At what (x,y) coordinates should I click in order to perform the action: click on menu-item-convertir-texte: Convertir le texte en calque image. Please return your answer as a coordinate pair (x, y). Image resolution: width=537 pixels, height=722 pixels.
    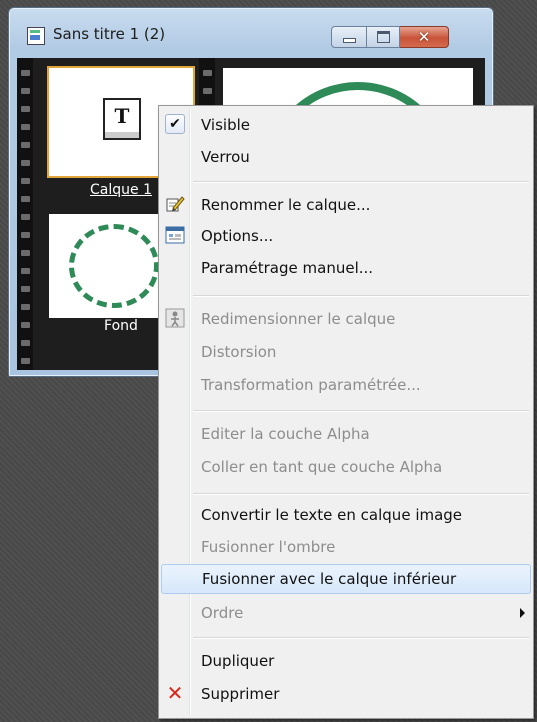
    Looking at the image, I should click on (346, 515).